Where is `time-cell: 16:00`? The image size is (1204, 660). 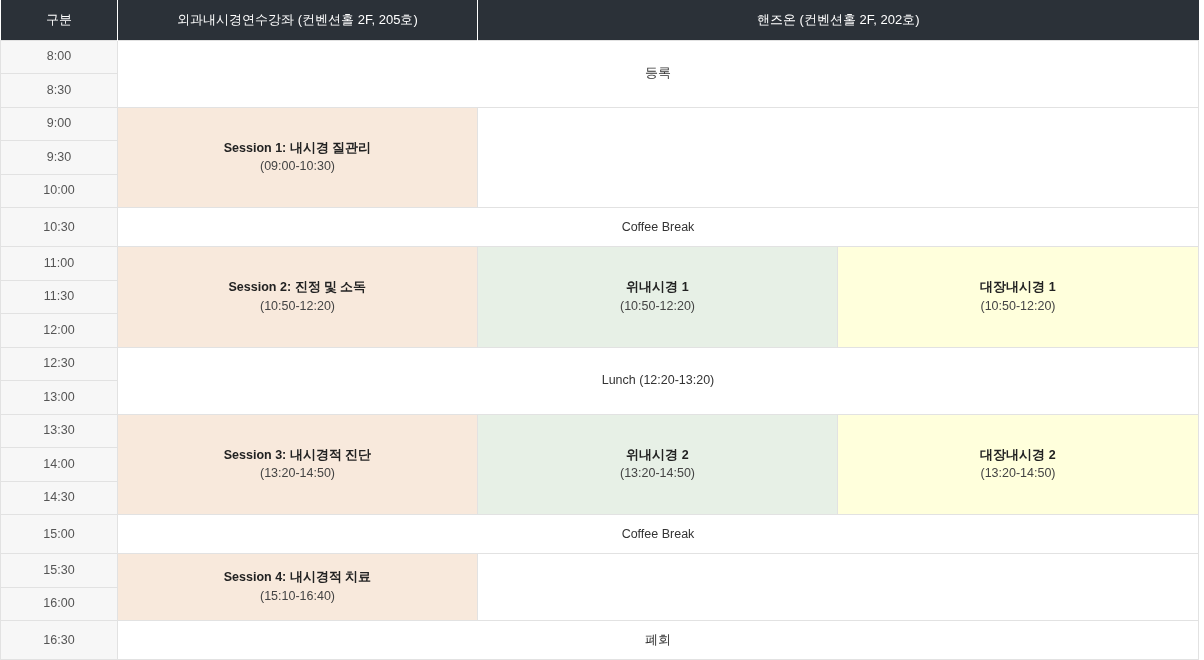
time-cell: 16:00 is located at coordinates (59, 604).